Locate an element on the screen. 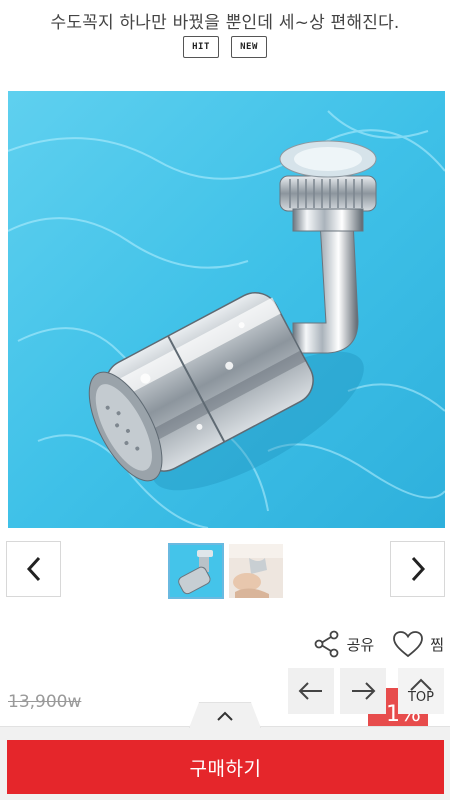  history-forward-button is located at coordinates (363, 691).